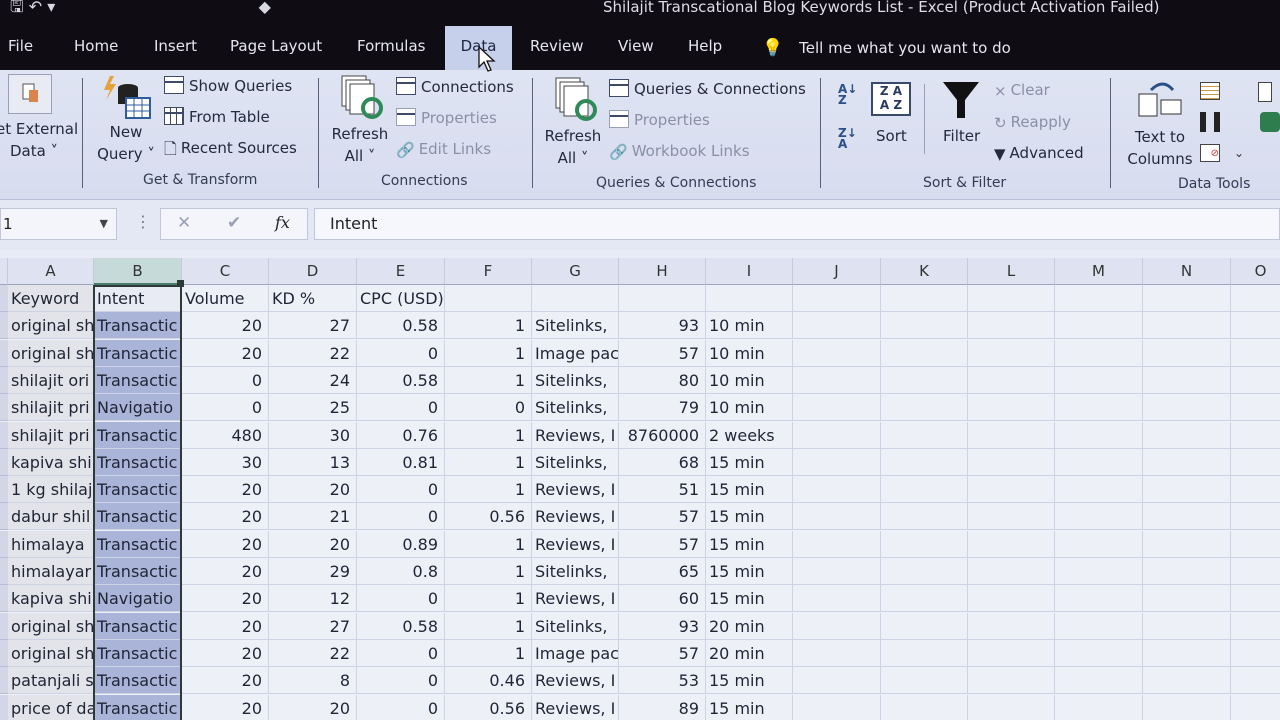 The width and height of the screenshot is (1280, 720). Describe the element at coordinates (455, 86) in the screenshot. I see `connections-button: Connections` at that location.